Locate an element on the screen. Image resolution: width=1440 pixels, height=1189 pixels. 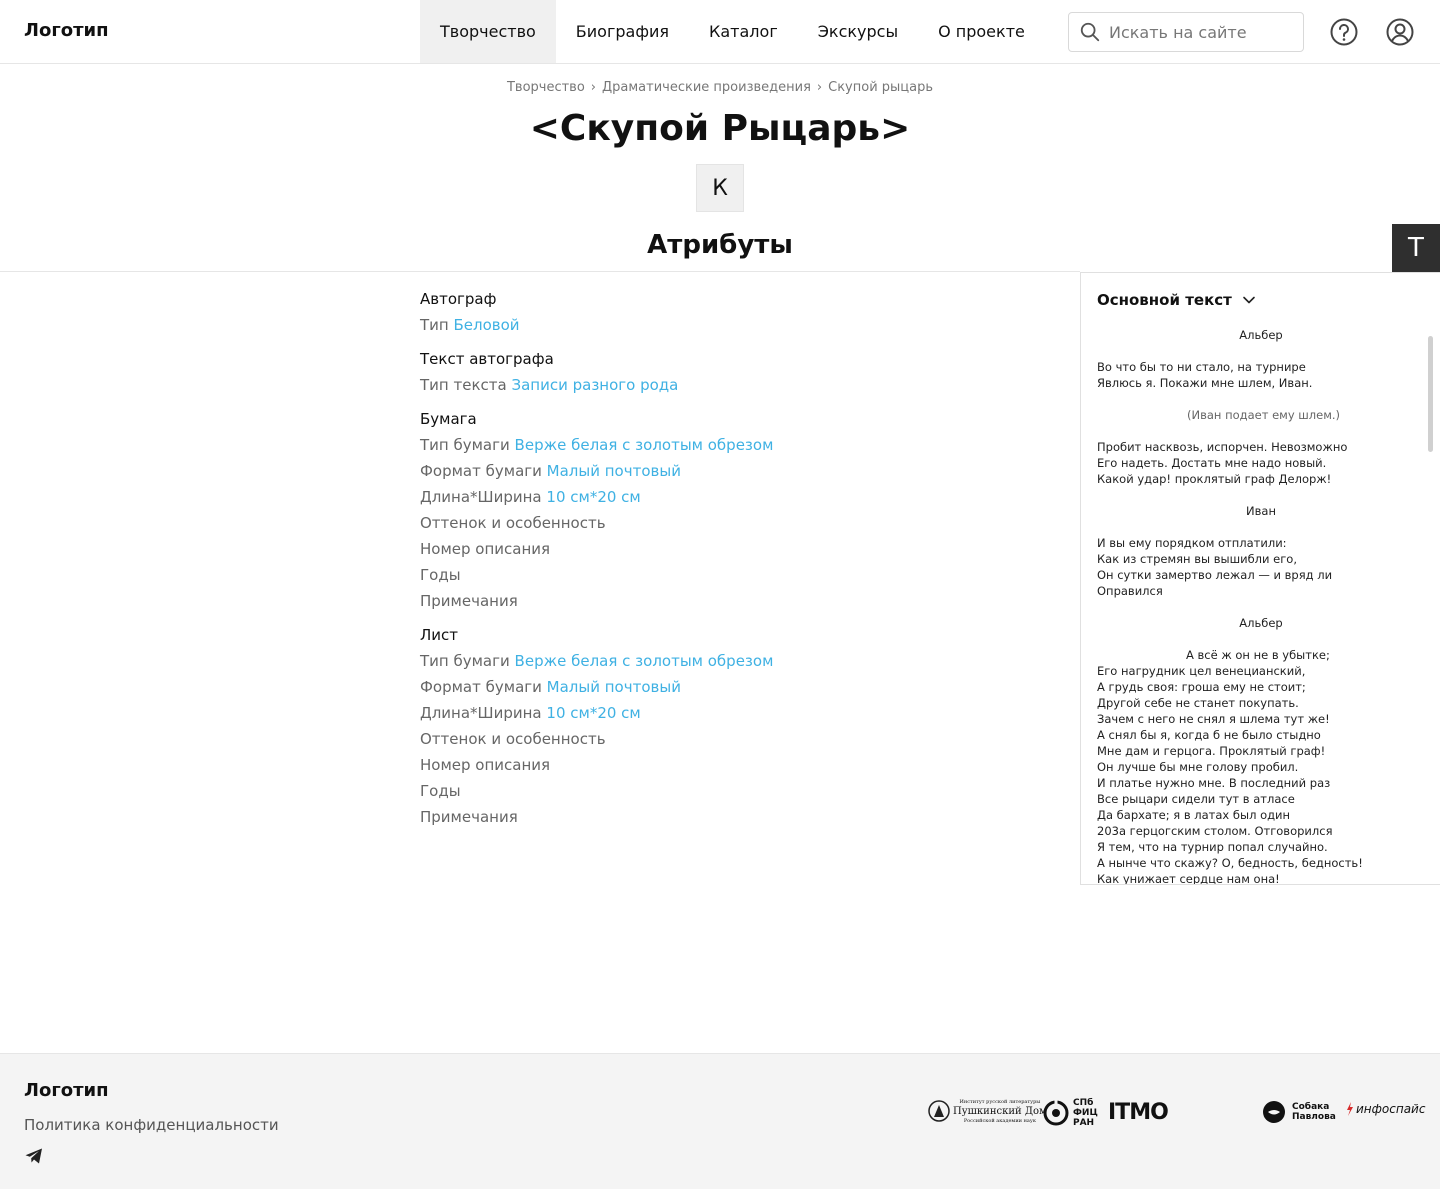
partner-text: РАН is located at coordinates (1084, 1123).